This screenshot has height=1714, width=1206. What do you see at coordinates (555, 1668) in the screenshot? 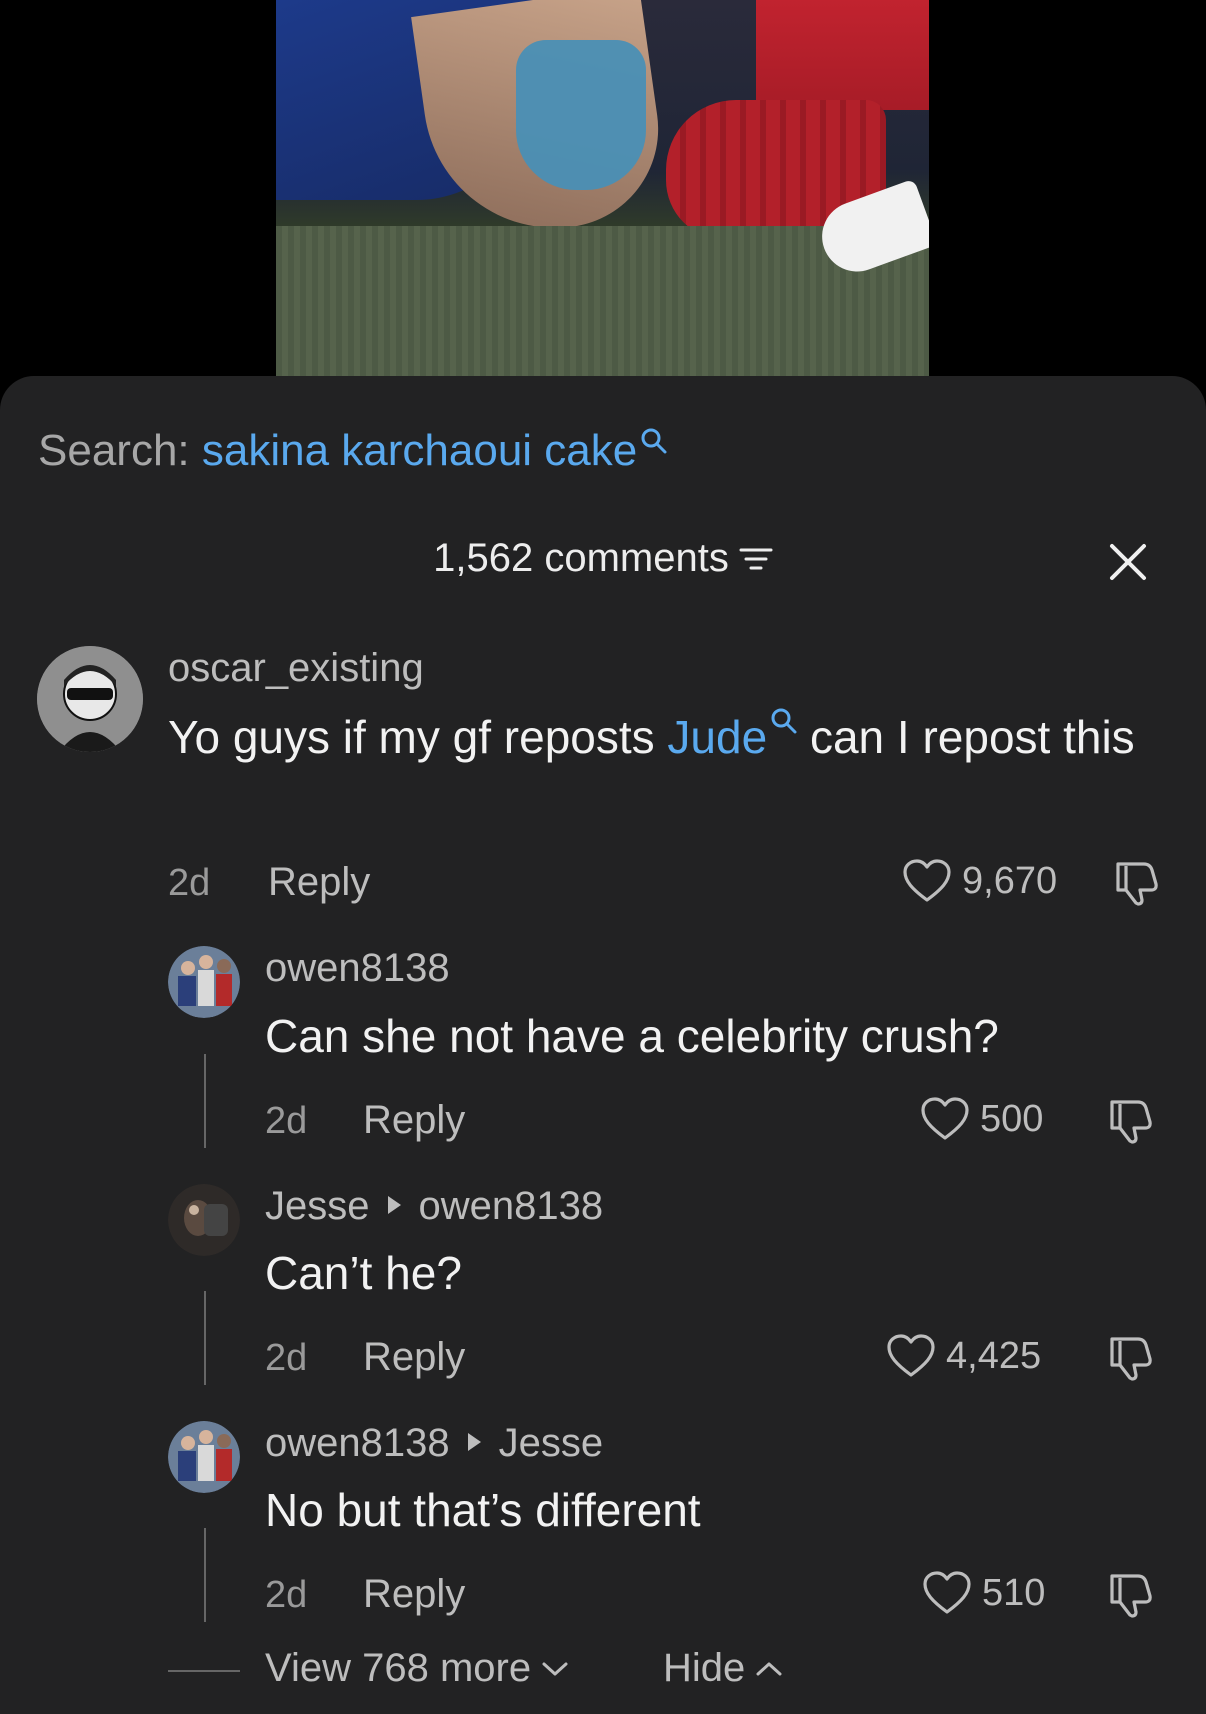
I see `chevron-down-icon` at bounding box center [555, 1668].